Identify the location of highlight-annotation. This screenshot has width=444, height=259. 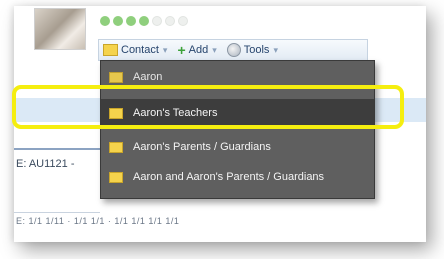
(208, 107).